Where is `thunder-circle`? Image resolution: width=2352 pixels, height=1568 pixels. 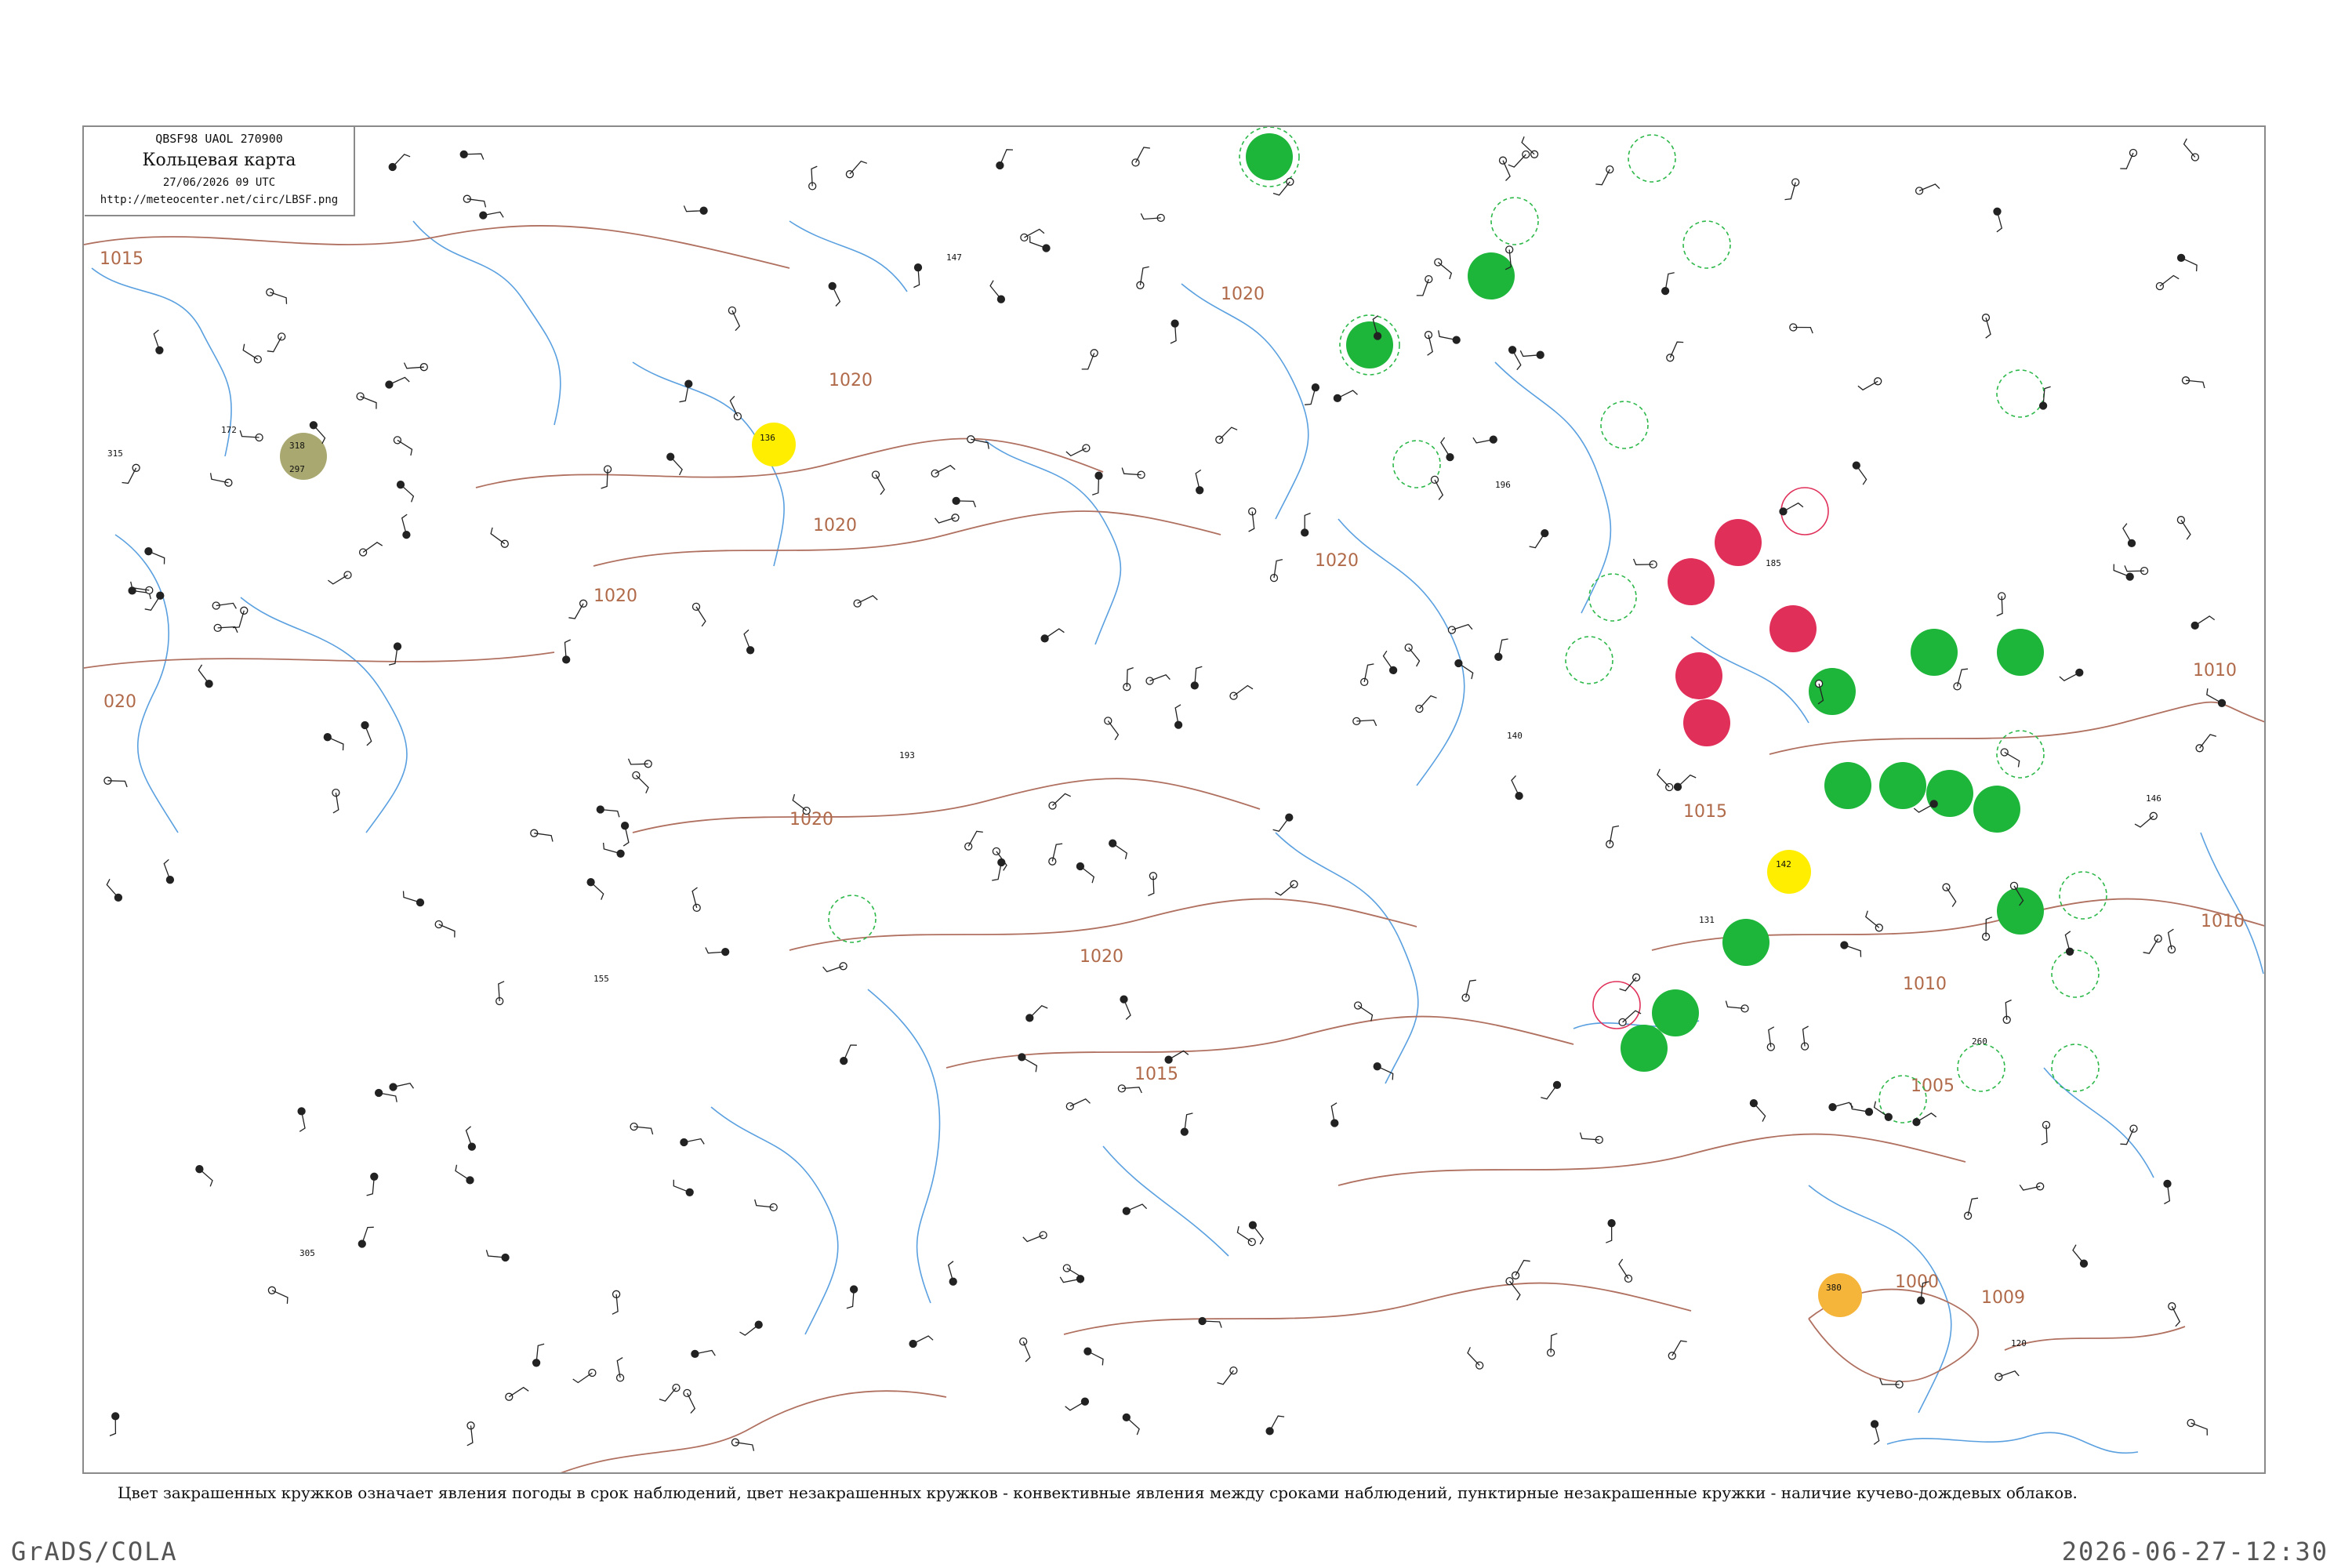 thunder-circle is located at coordinates (1691, 581).